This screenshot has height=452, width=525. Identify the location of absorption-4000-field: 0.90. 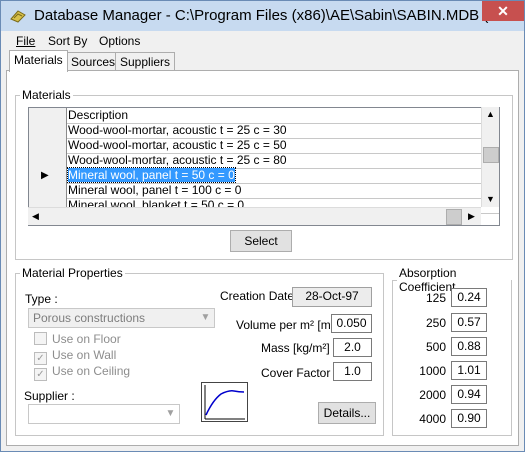
(469, 418).